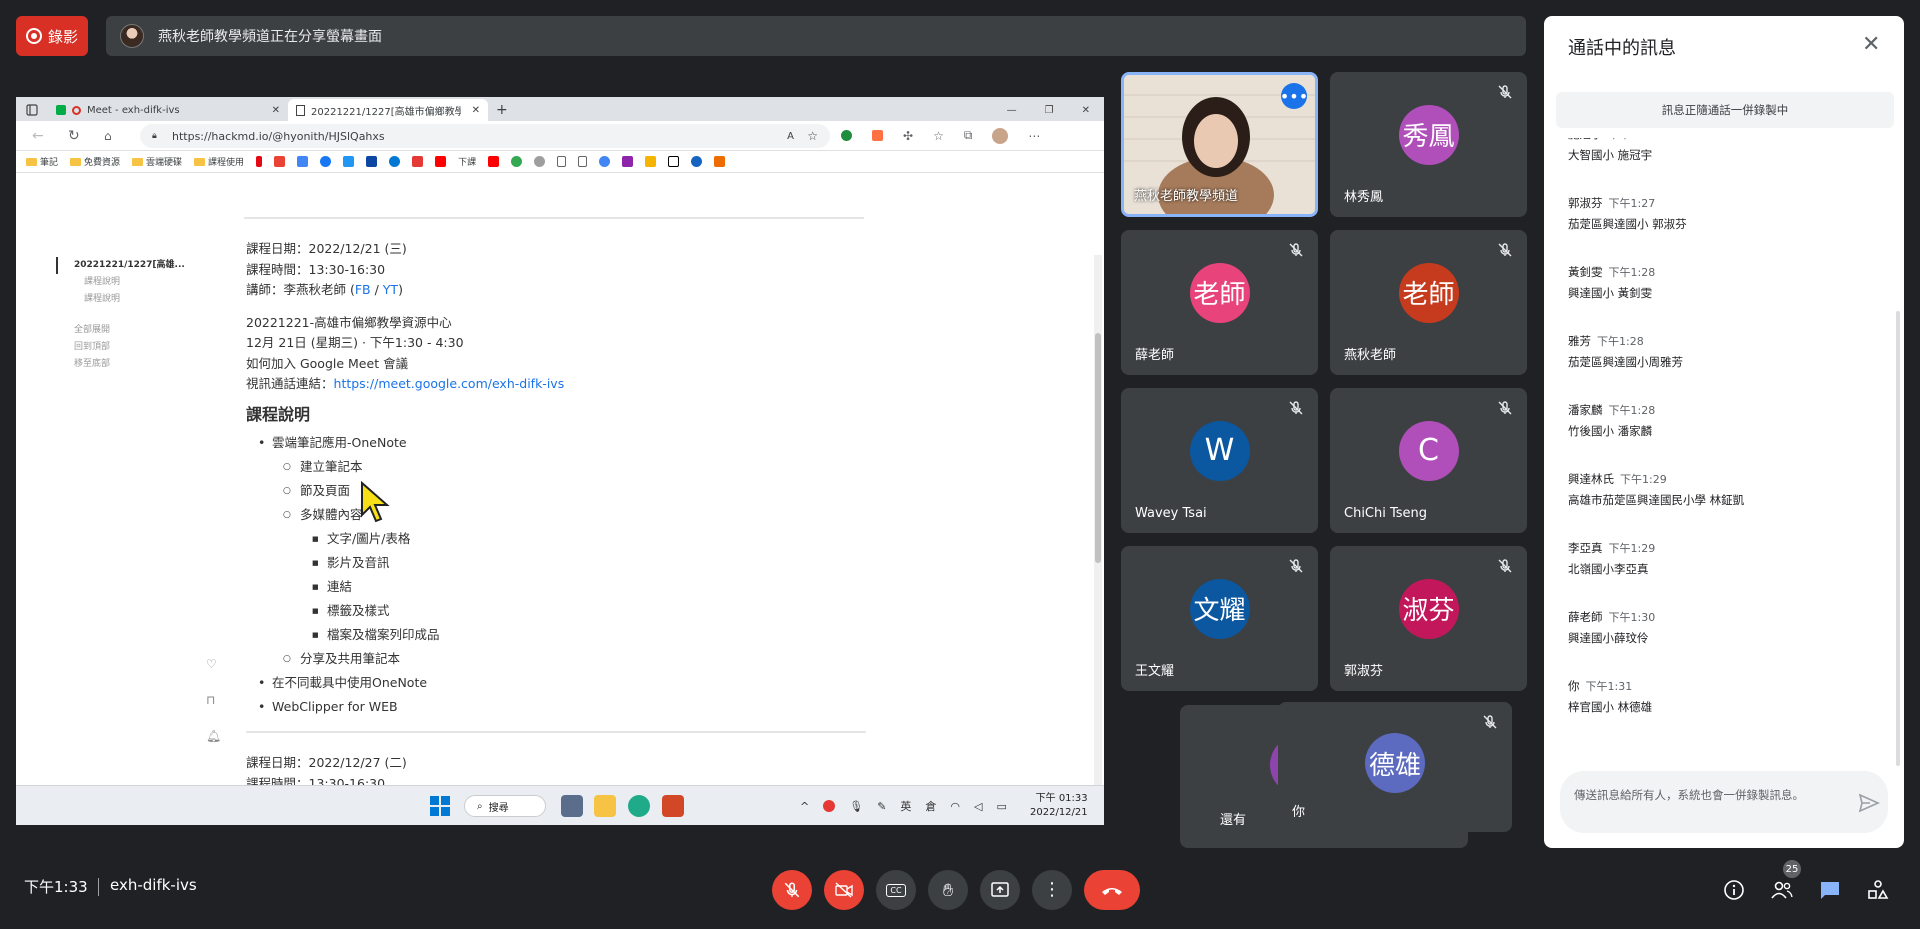 This screenshot has width=1920, height=929. I want to click on send-icon, so click(1869, 803).